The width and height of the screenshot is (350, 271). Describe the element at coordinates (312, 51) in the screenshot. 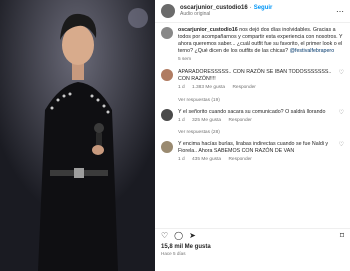

I see `caption-mention: @festivalfebrapero` at that location.